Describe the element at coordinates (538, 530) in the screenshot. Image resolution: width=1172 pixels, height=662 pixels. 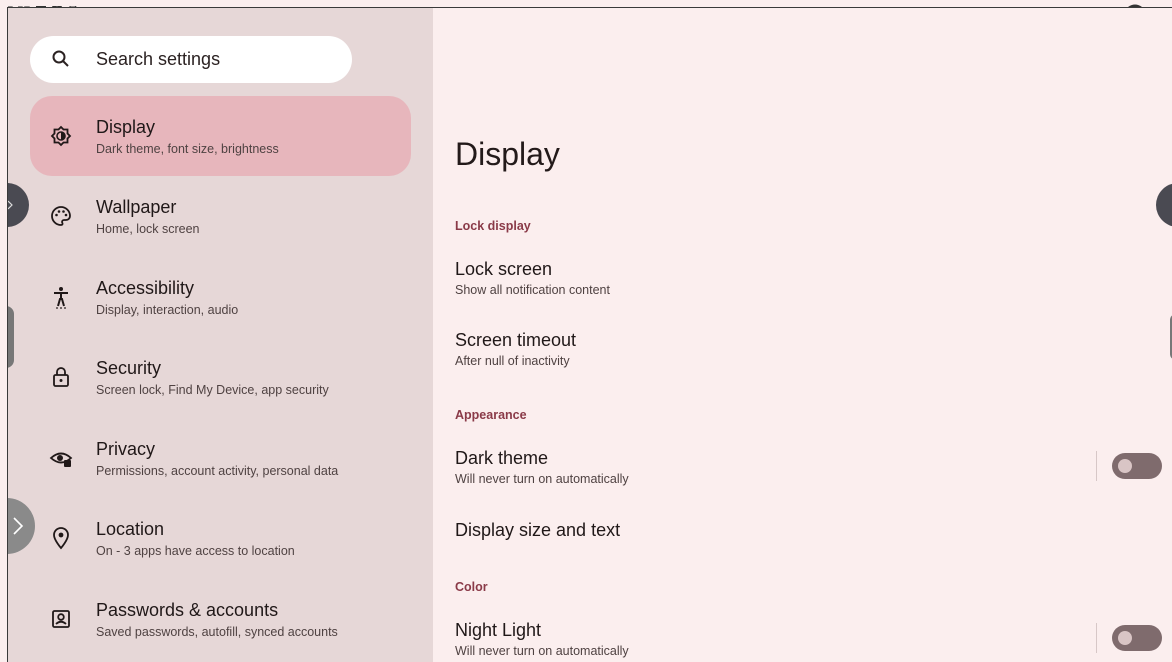
I see `row-title: Display size and text` at that location.